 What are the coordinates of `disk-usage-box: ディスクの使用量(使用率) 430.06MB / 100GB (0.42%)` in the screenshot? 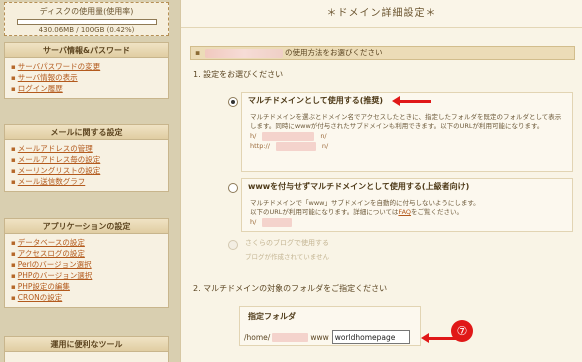 It's located at (86, 19).